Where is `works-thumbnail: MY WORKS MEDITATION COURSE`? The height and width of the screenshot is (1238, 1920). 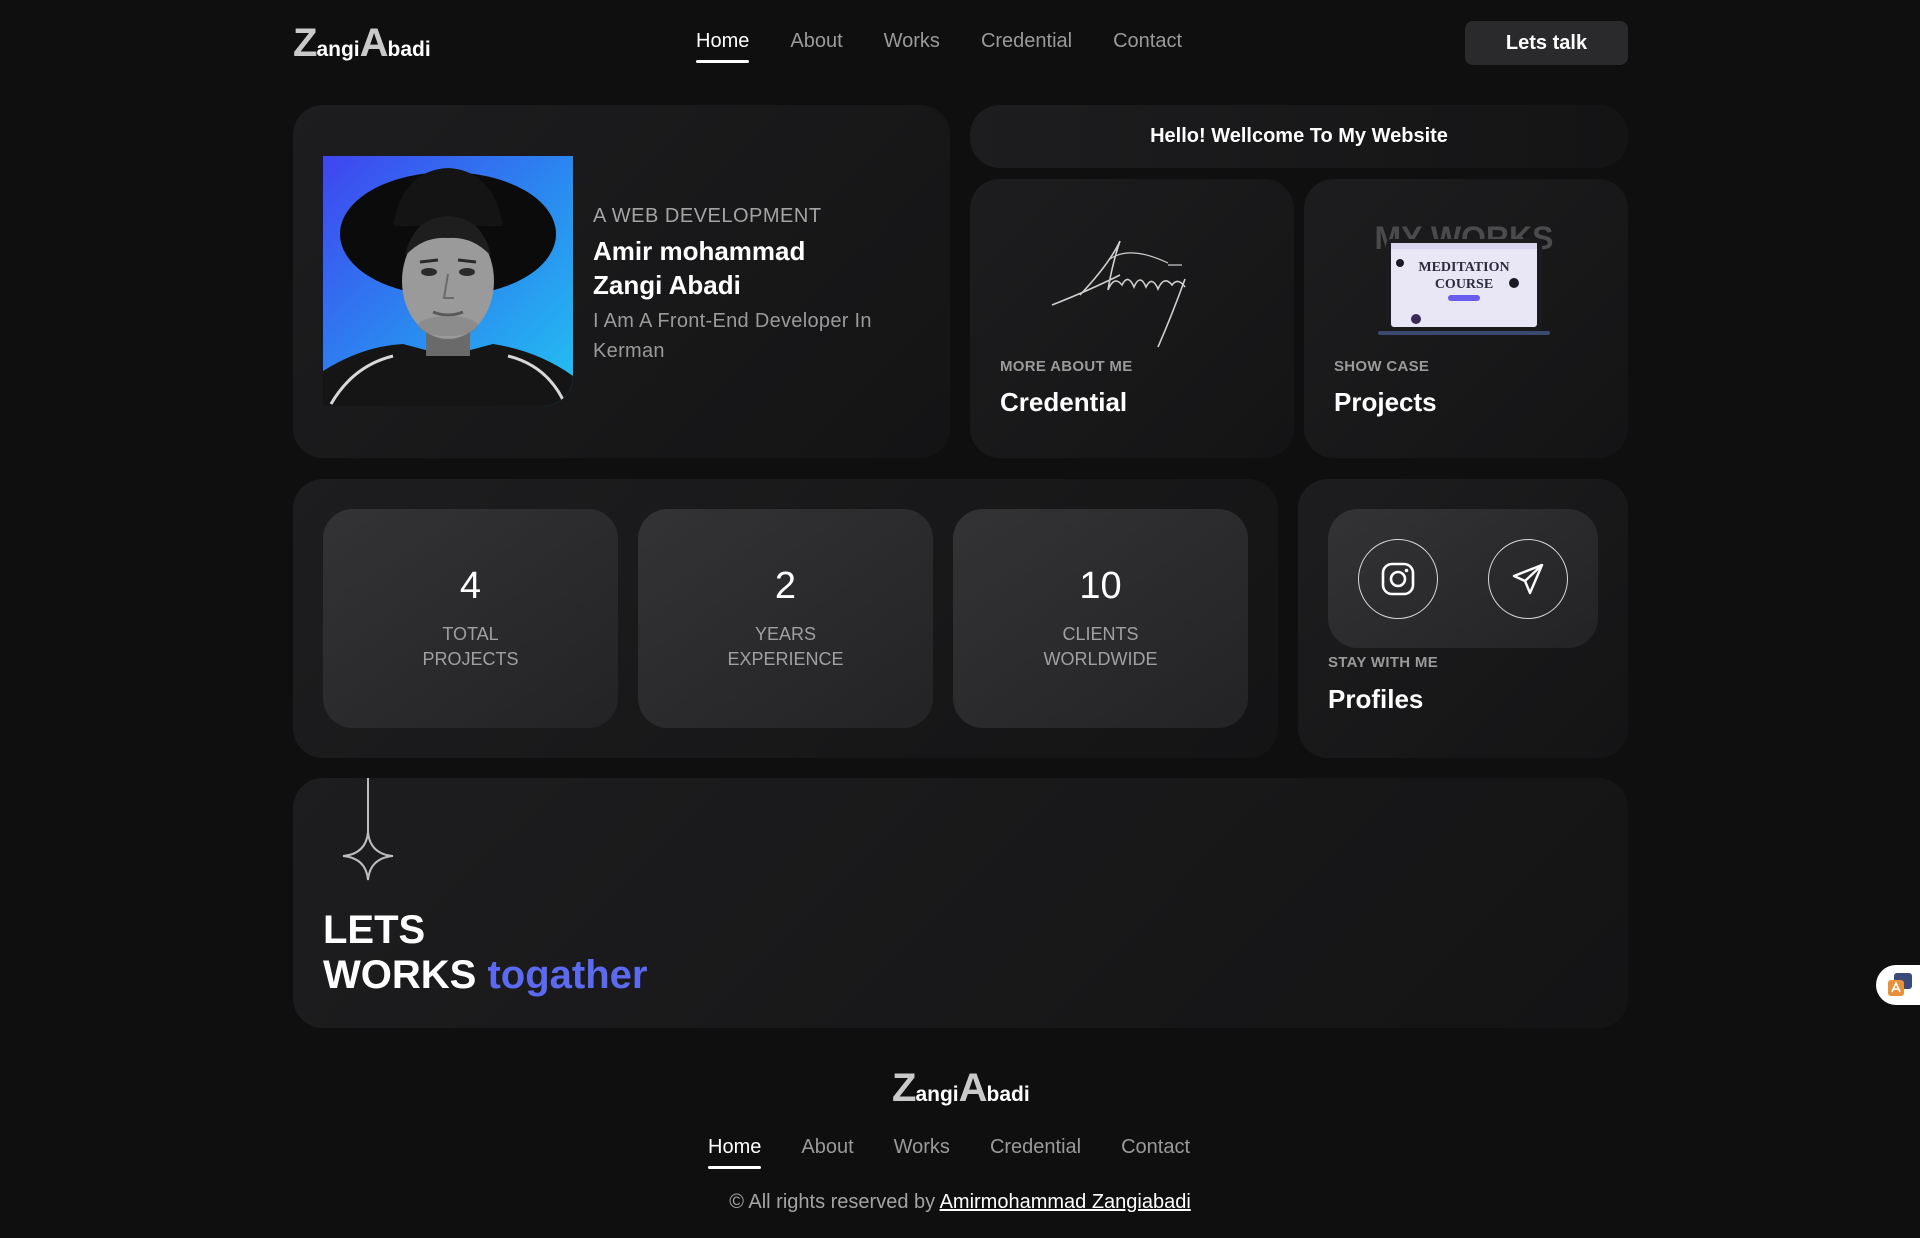 works-thumbnail: MY WORKS MEDITATION COURSE is located at coordinates (1464, 277).